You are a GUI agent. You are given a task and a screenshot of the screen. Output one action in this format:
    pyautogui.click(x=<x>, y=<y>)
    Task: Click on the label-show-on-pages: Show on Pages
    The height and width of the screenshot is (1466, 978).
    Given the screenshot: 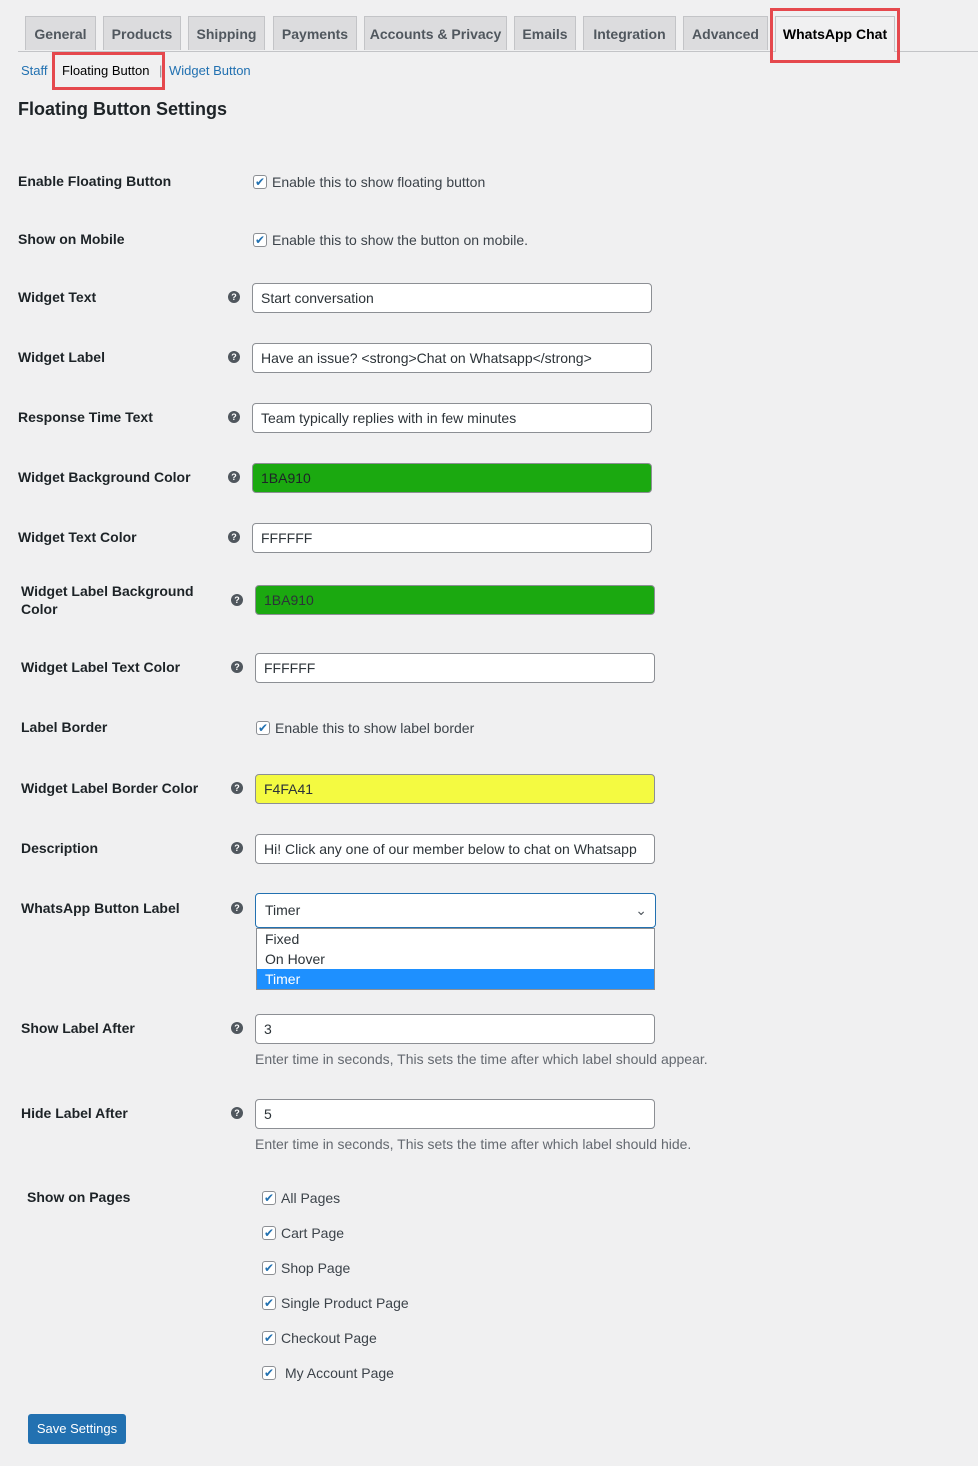 What is the action you would take?
    pyautogui.click(x=79, y=1197)
    